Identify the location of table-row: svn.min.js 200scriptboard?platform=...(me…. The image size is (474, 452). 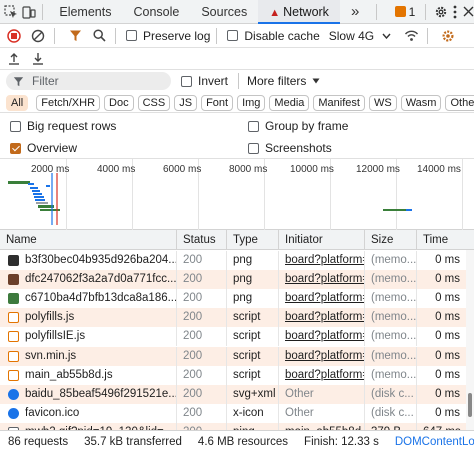
(233, 356).